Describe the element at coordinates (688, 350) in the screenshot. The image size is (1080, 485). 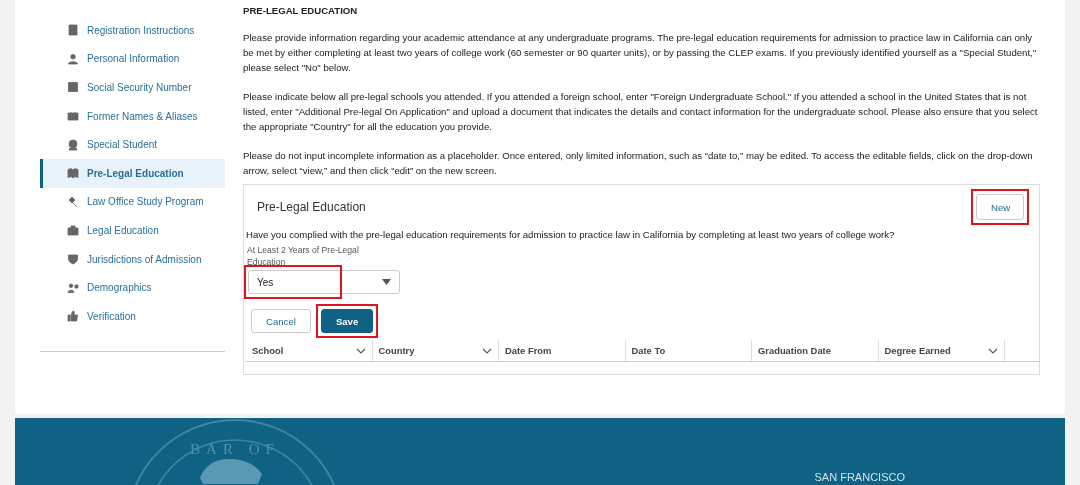
I see `column-header: Date To` at that location.